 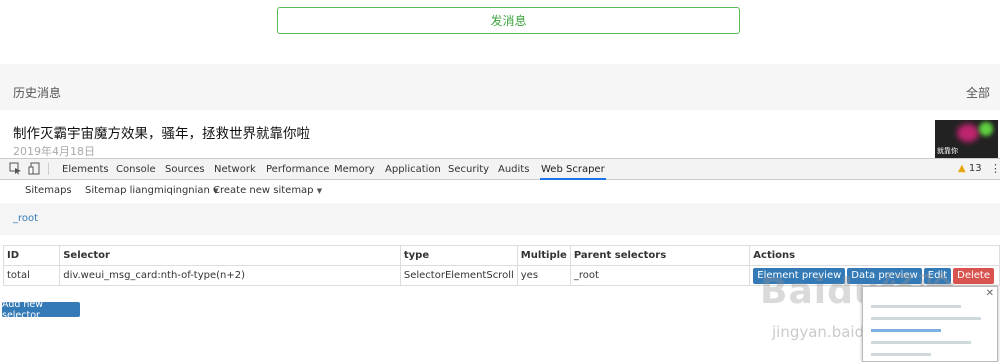 I want to click on caret-down-icon: ▼, so click(x=319, y=191).